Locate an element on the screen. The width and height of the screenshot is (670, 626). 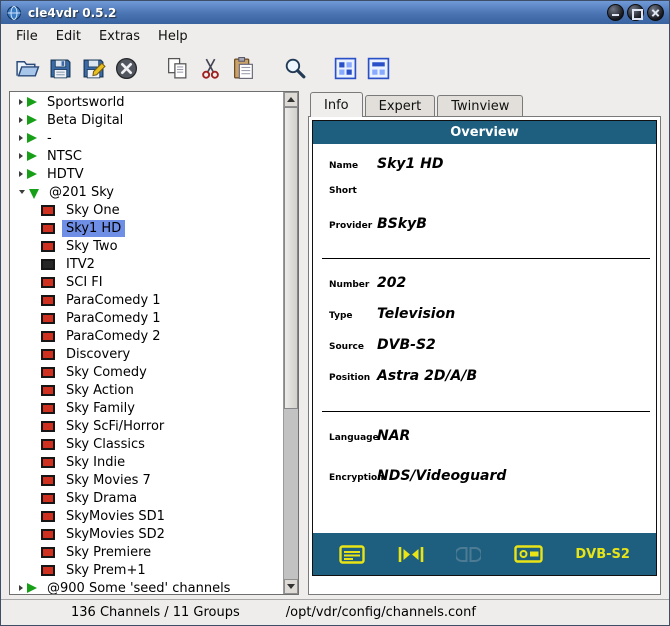
tree-group-900-some-seed-channels: @900 Some 'seed' channels is located at coordinates (146, 586).